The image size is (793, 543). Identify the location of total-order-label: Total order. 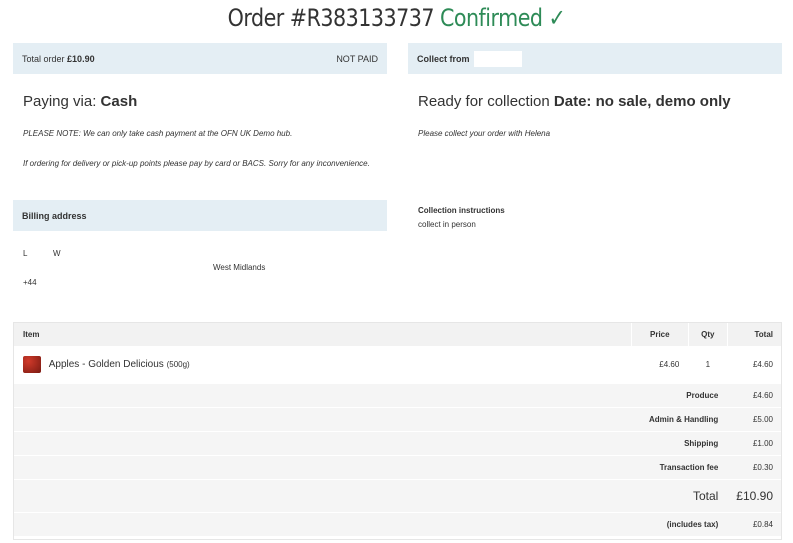
(43, 58).